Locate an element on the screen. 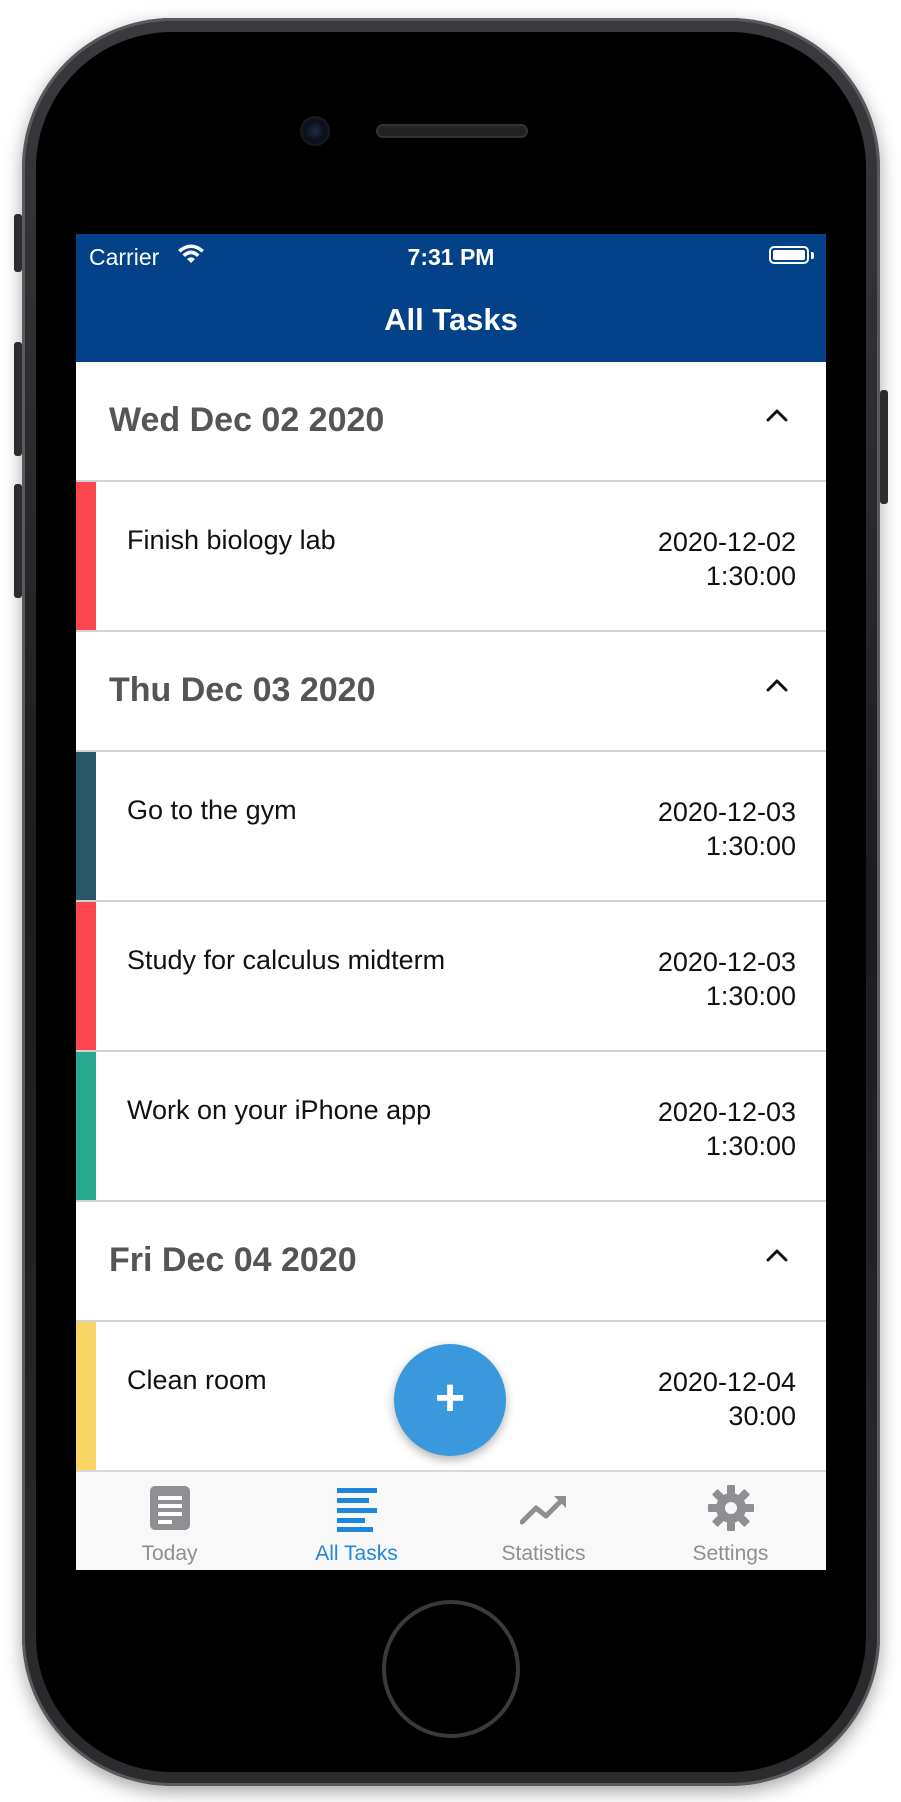  tab-statistics: Statistics is located at coordinates (543, 1521).